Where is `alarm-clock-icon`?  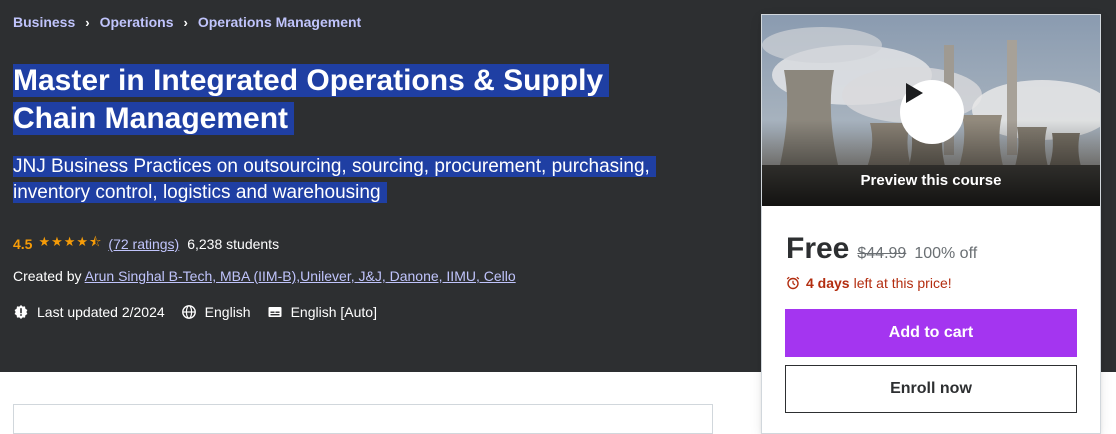
alarm-clock-icon is located at coordinates (793, 283).